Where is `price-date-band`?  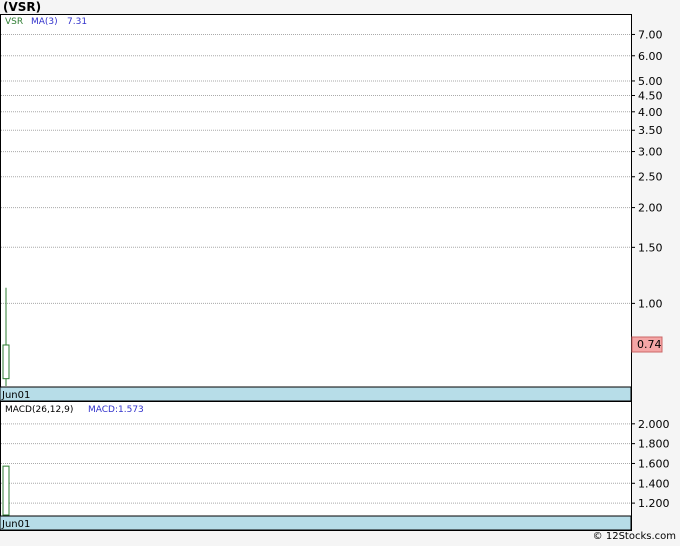
price-date-band is located at coordinates (316, 394).